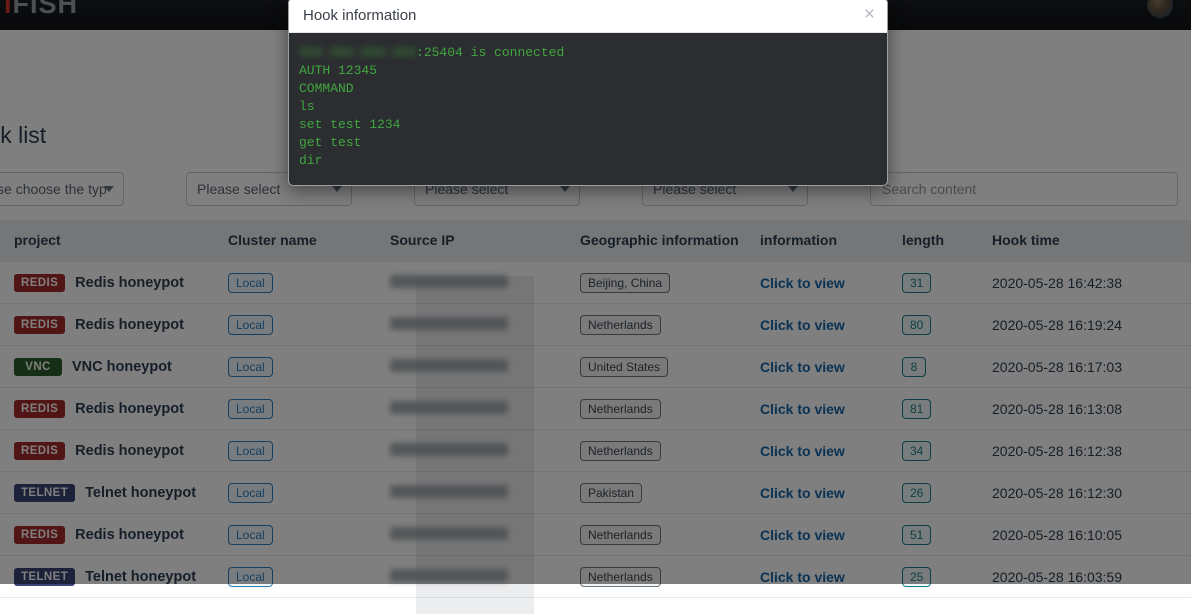  What do you see at coordinates (588, 143) in the screenshot?
I see `terminal-line: get test` at bounding box center [588, 143].